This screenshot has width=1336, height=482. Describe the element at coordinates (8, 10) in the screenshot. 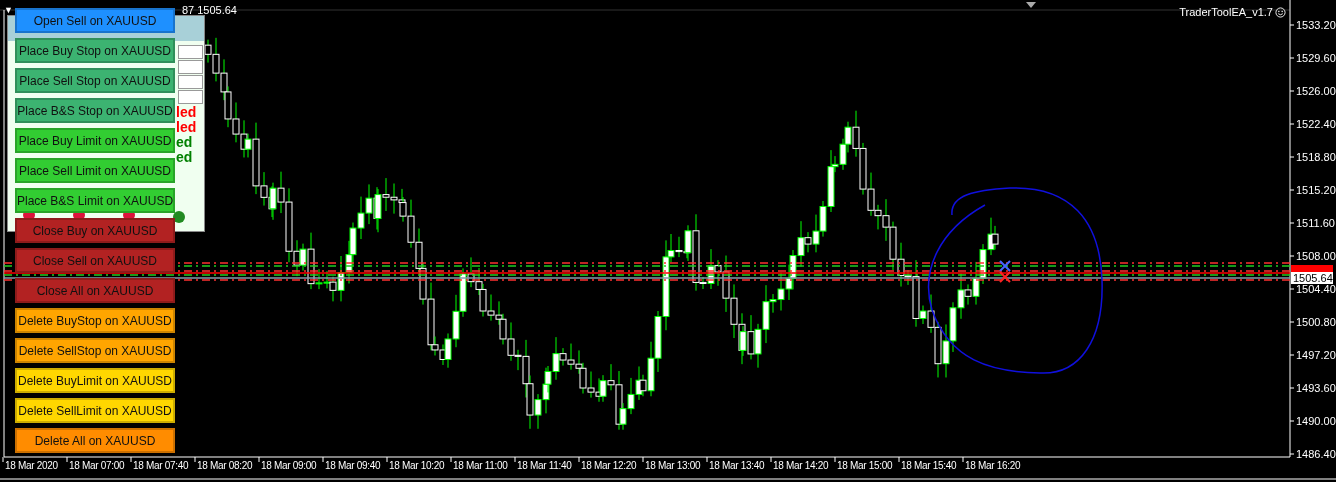

I see `dropdown-arrow: ▼` at that location.